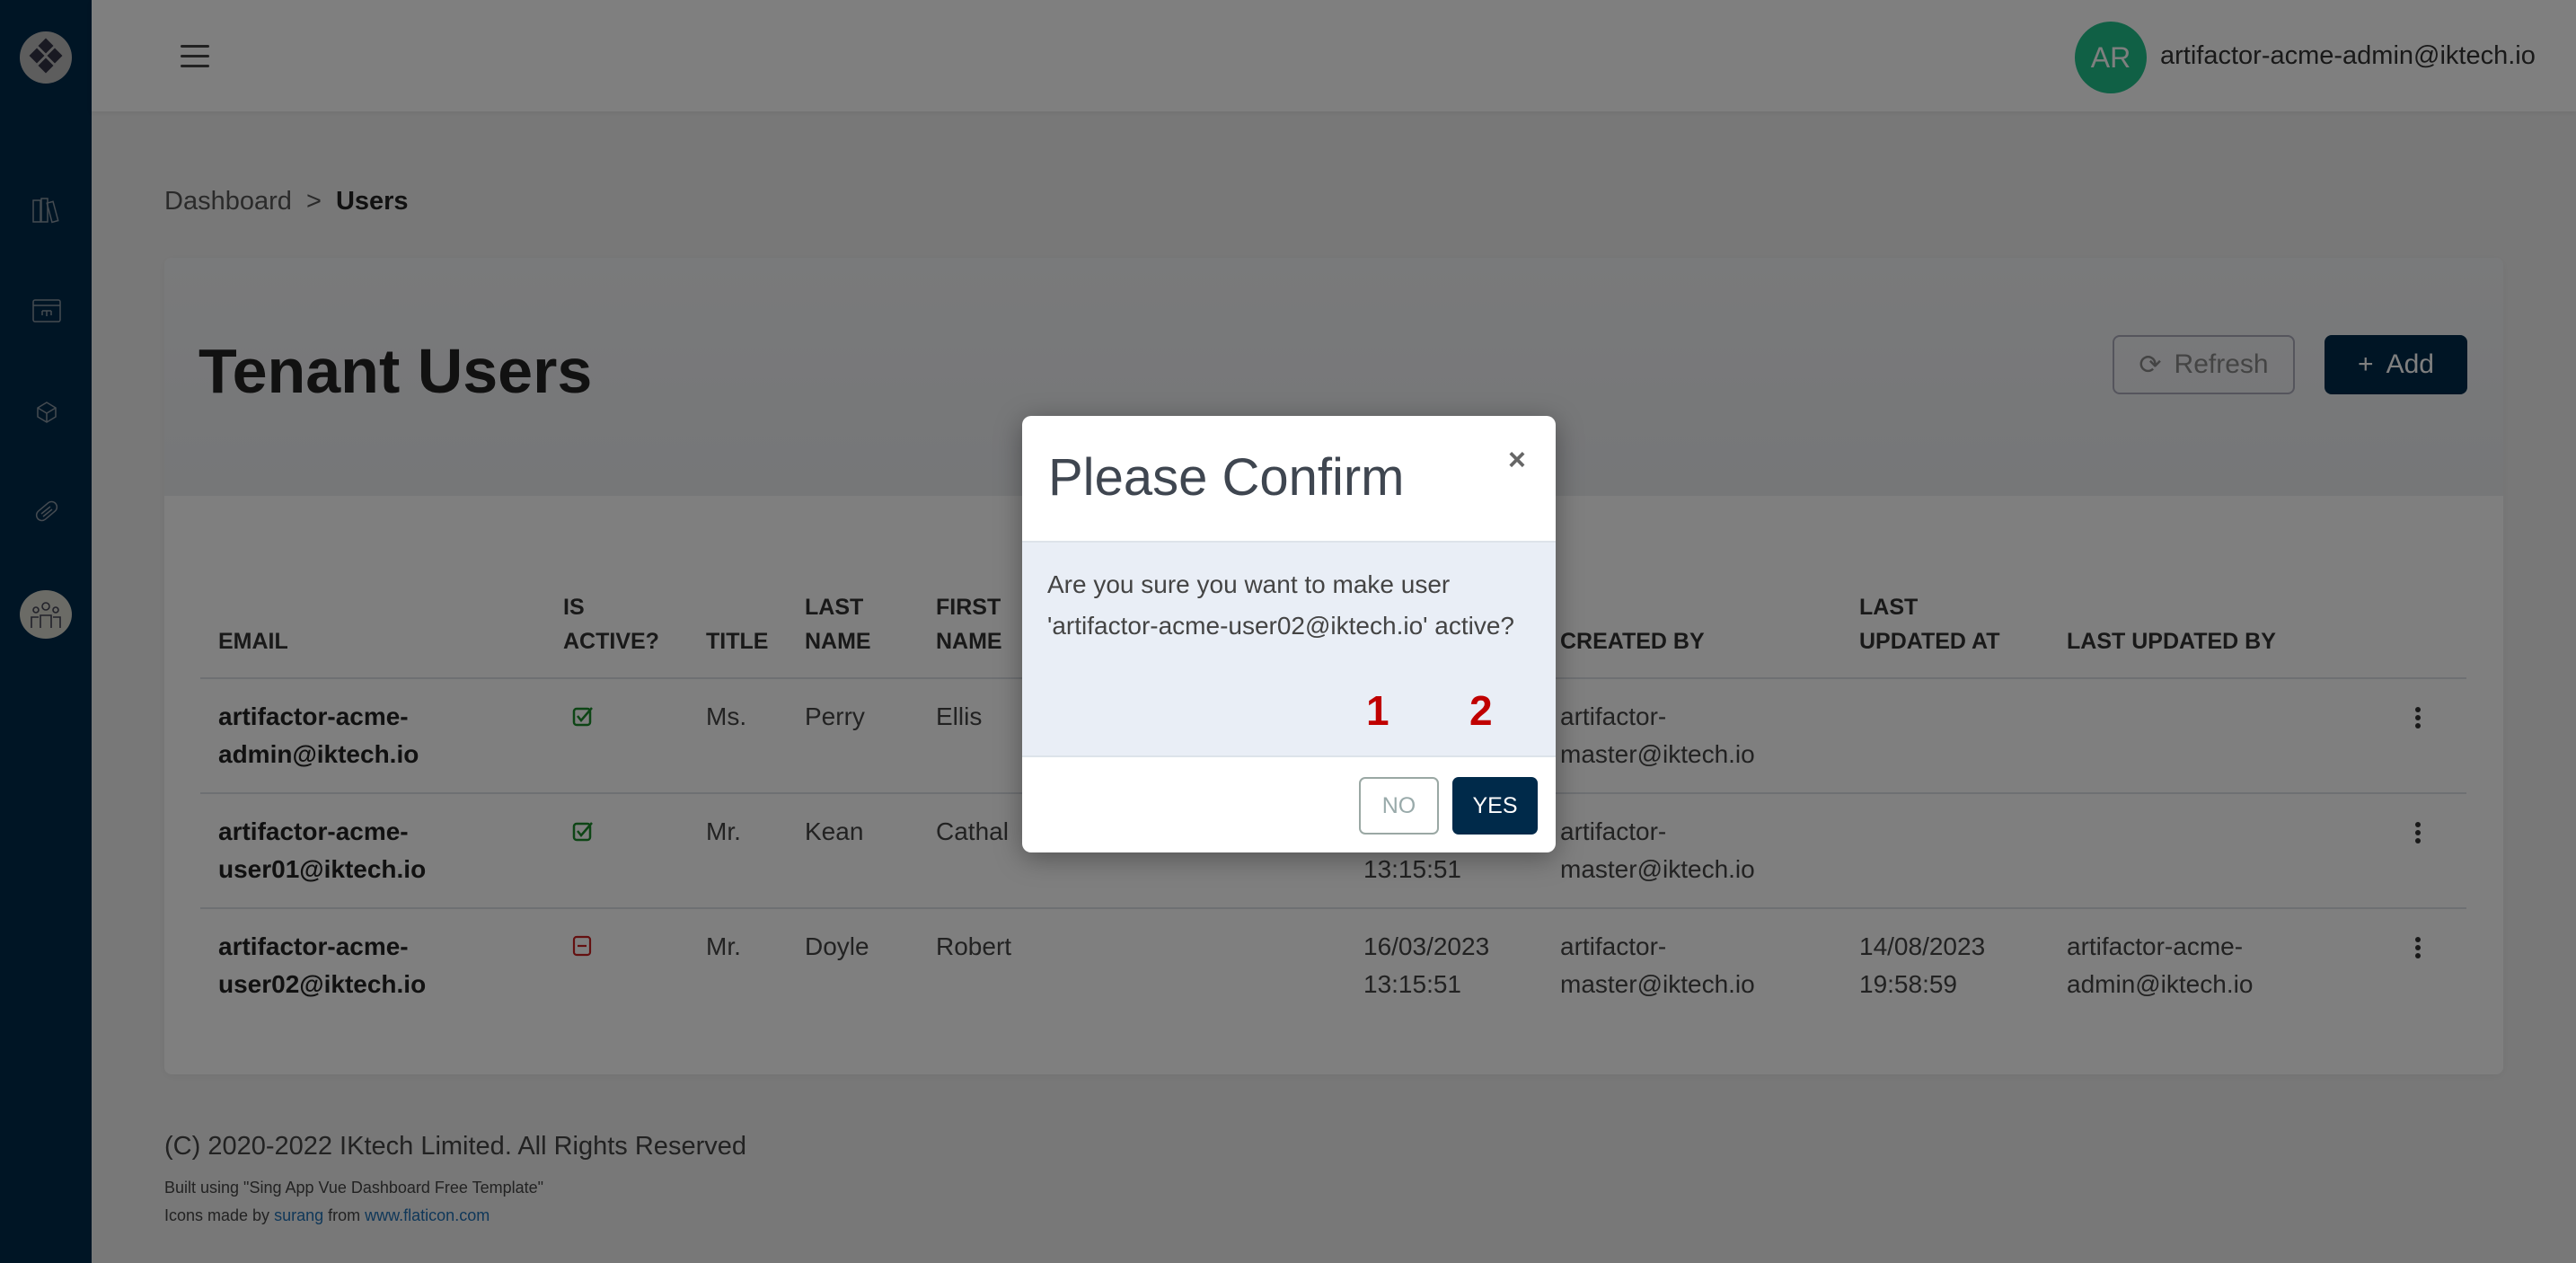  I want to click on close-icon: ×, so click(1517, 461).